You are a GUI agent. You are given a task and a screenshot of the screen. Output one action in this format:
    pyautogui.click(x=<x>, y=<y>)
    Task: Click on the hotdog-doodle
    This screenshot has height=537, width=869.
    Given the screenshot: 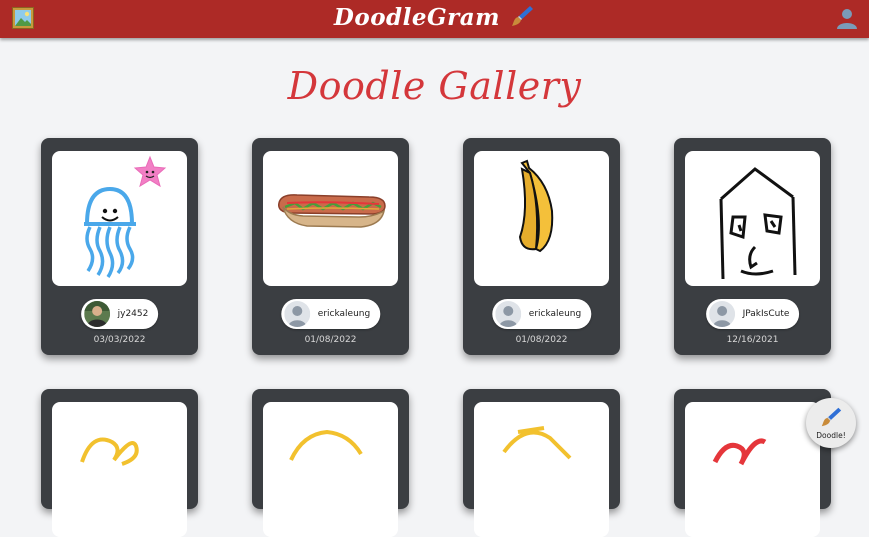 What is the action you would take?
    pyautogui.click(x=332, y=211)
    